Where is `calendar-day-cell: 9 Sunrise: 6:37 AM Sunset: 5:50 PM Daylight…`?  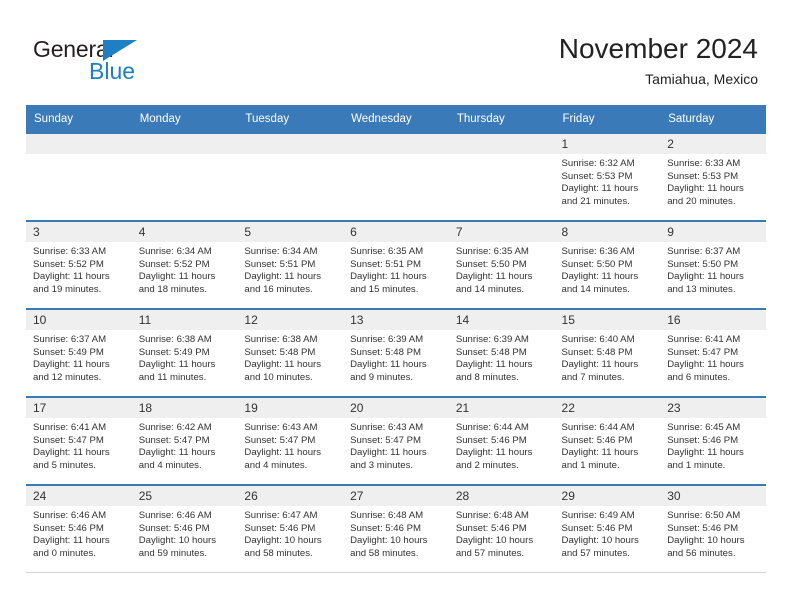 calendar-day-cell: 9 Sunrise: 6:37 AM Sunset: 5:50 PM Daylight… is located at coordinates (713, 264).